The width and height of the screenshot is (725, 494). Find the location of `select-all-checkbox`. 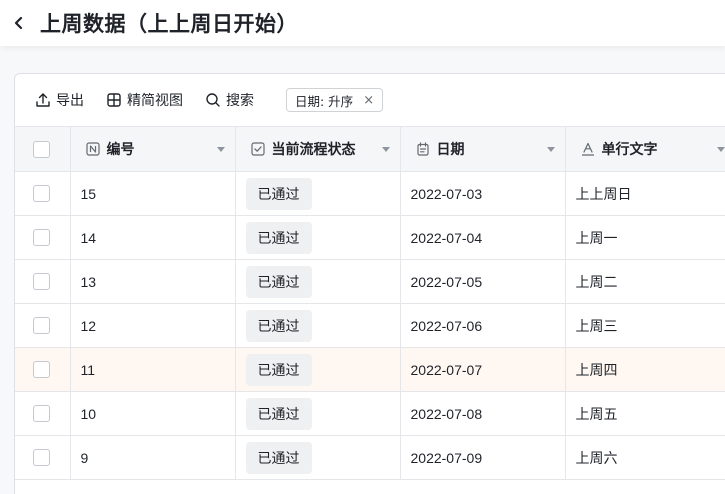

select-all-checkbox is located at coordinates (41, 149).